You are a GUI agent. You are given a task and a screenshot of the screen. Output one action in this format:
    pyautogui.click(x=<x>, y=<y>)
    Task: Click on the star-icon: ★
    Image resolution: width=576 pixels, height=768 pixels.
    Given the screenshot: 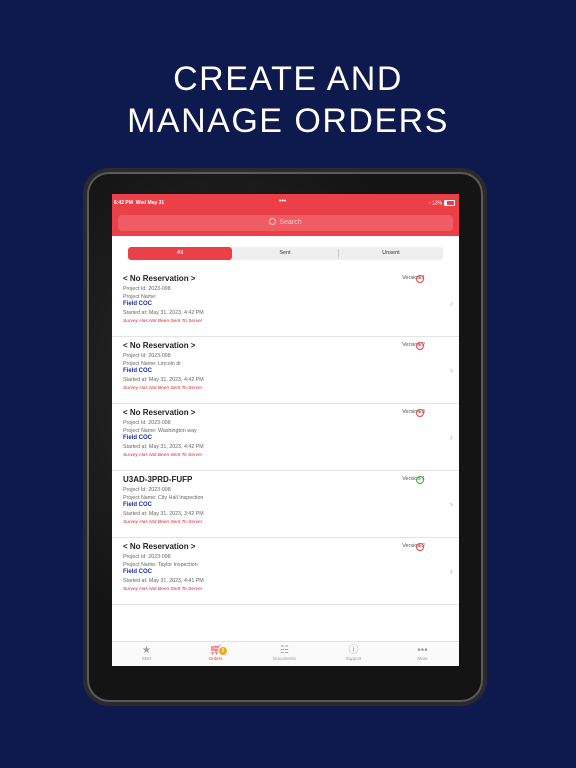 What is the action you would take?
    pyautogui.click(x=146, y=650)
    